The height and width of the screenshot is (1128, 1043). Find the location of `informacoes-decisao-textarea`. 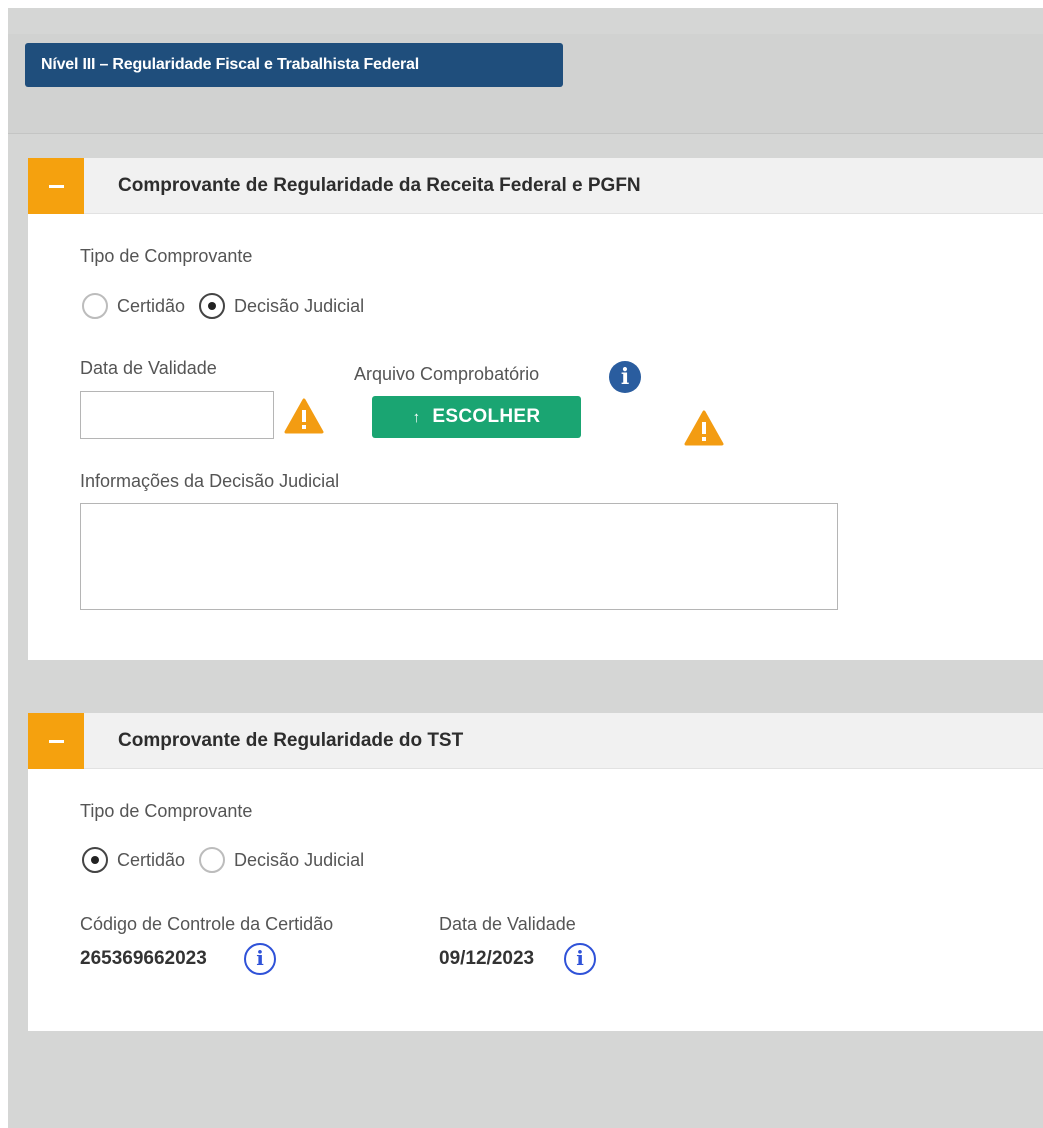

informacoes-decisao-textarea is located at coordinates (459, 556).